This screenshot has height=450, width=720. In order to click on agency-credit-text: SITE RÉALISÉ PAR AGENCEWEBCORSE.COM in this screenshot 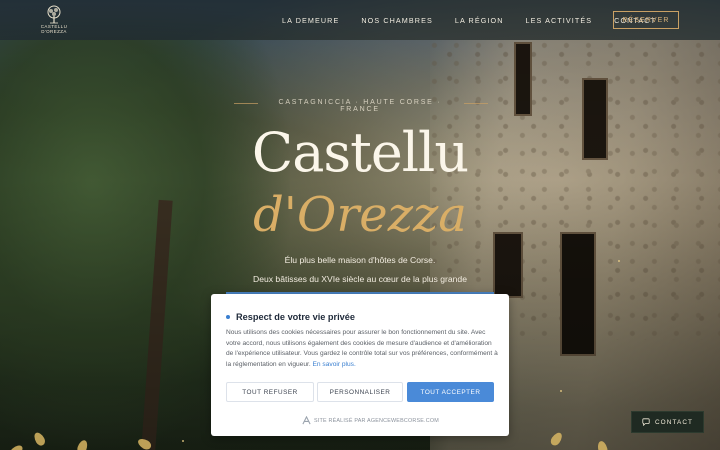, I will do `click(376, 420)`.